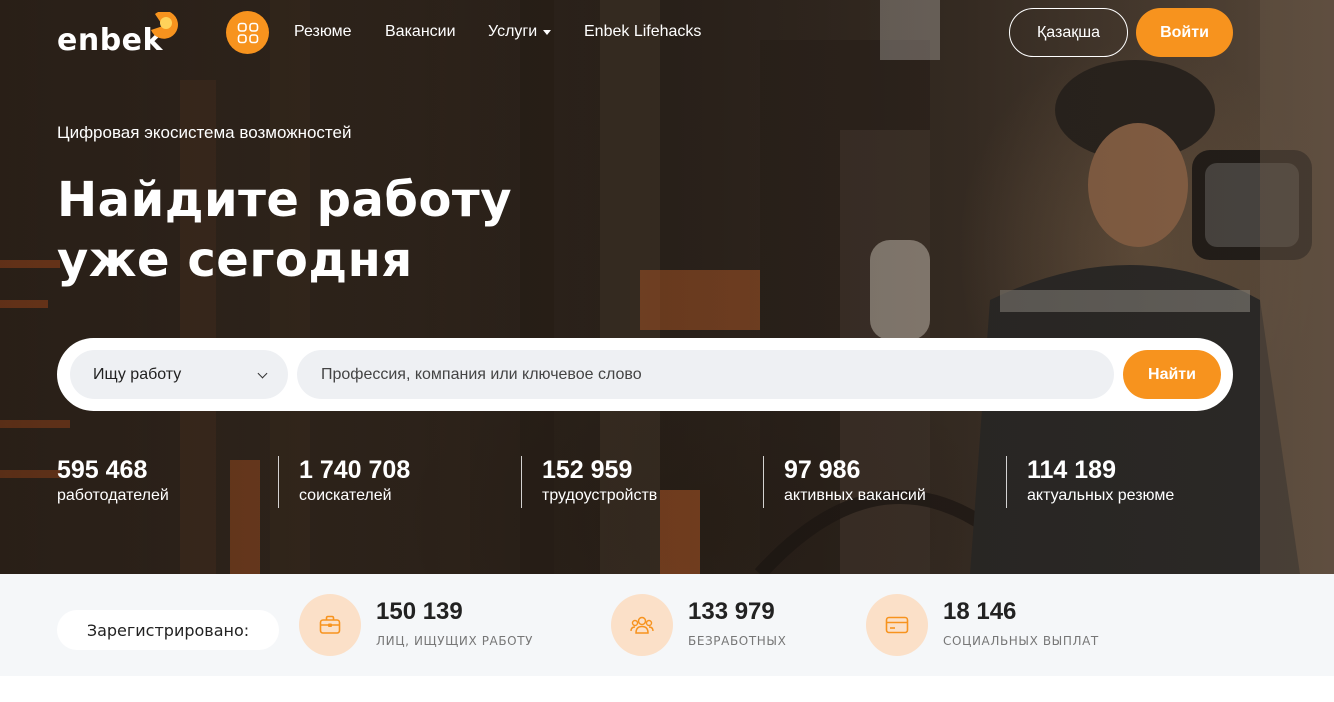  I want to click on nav-lifehacks: Enbek Lifehacks, so click(642, 32).